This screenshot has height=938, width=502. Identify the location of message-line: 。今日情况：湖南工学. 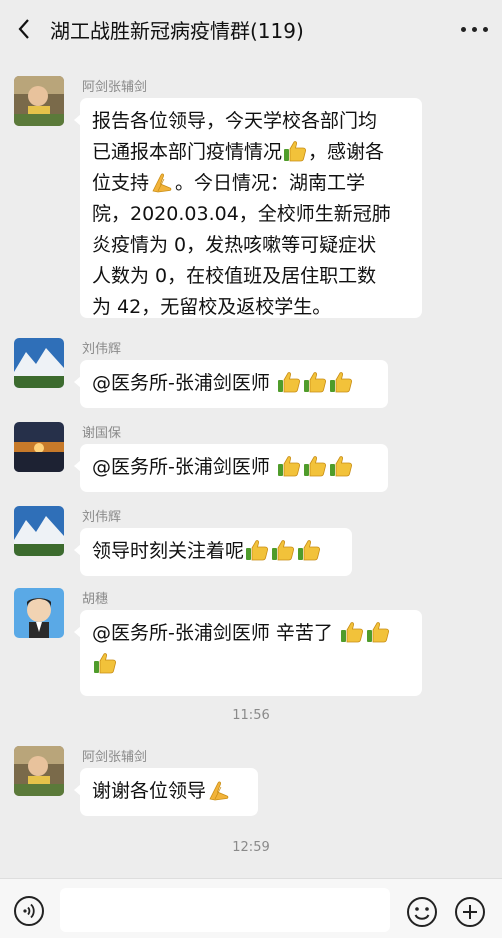
(270, 183).